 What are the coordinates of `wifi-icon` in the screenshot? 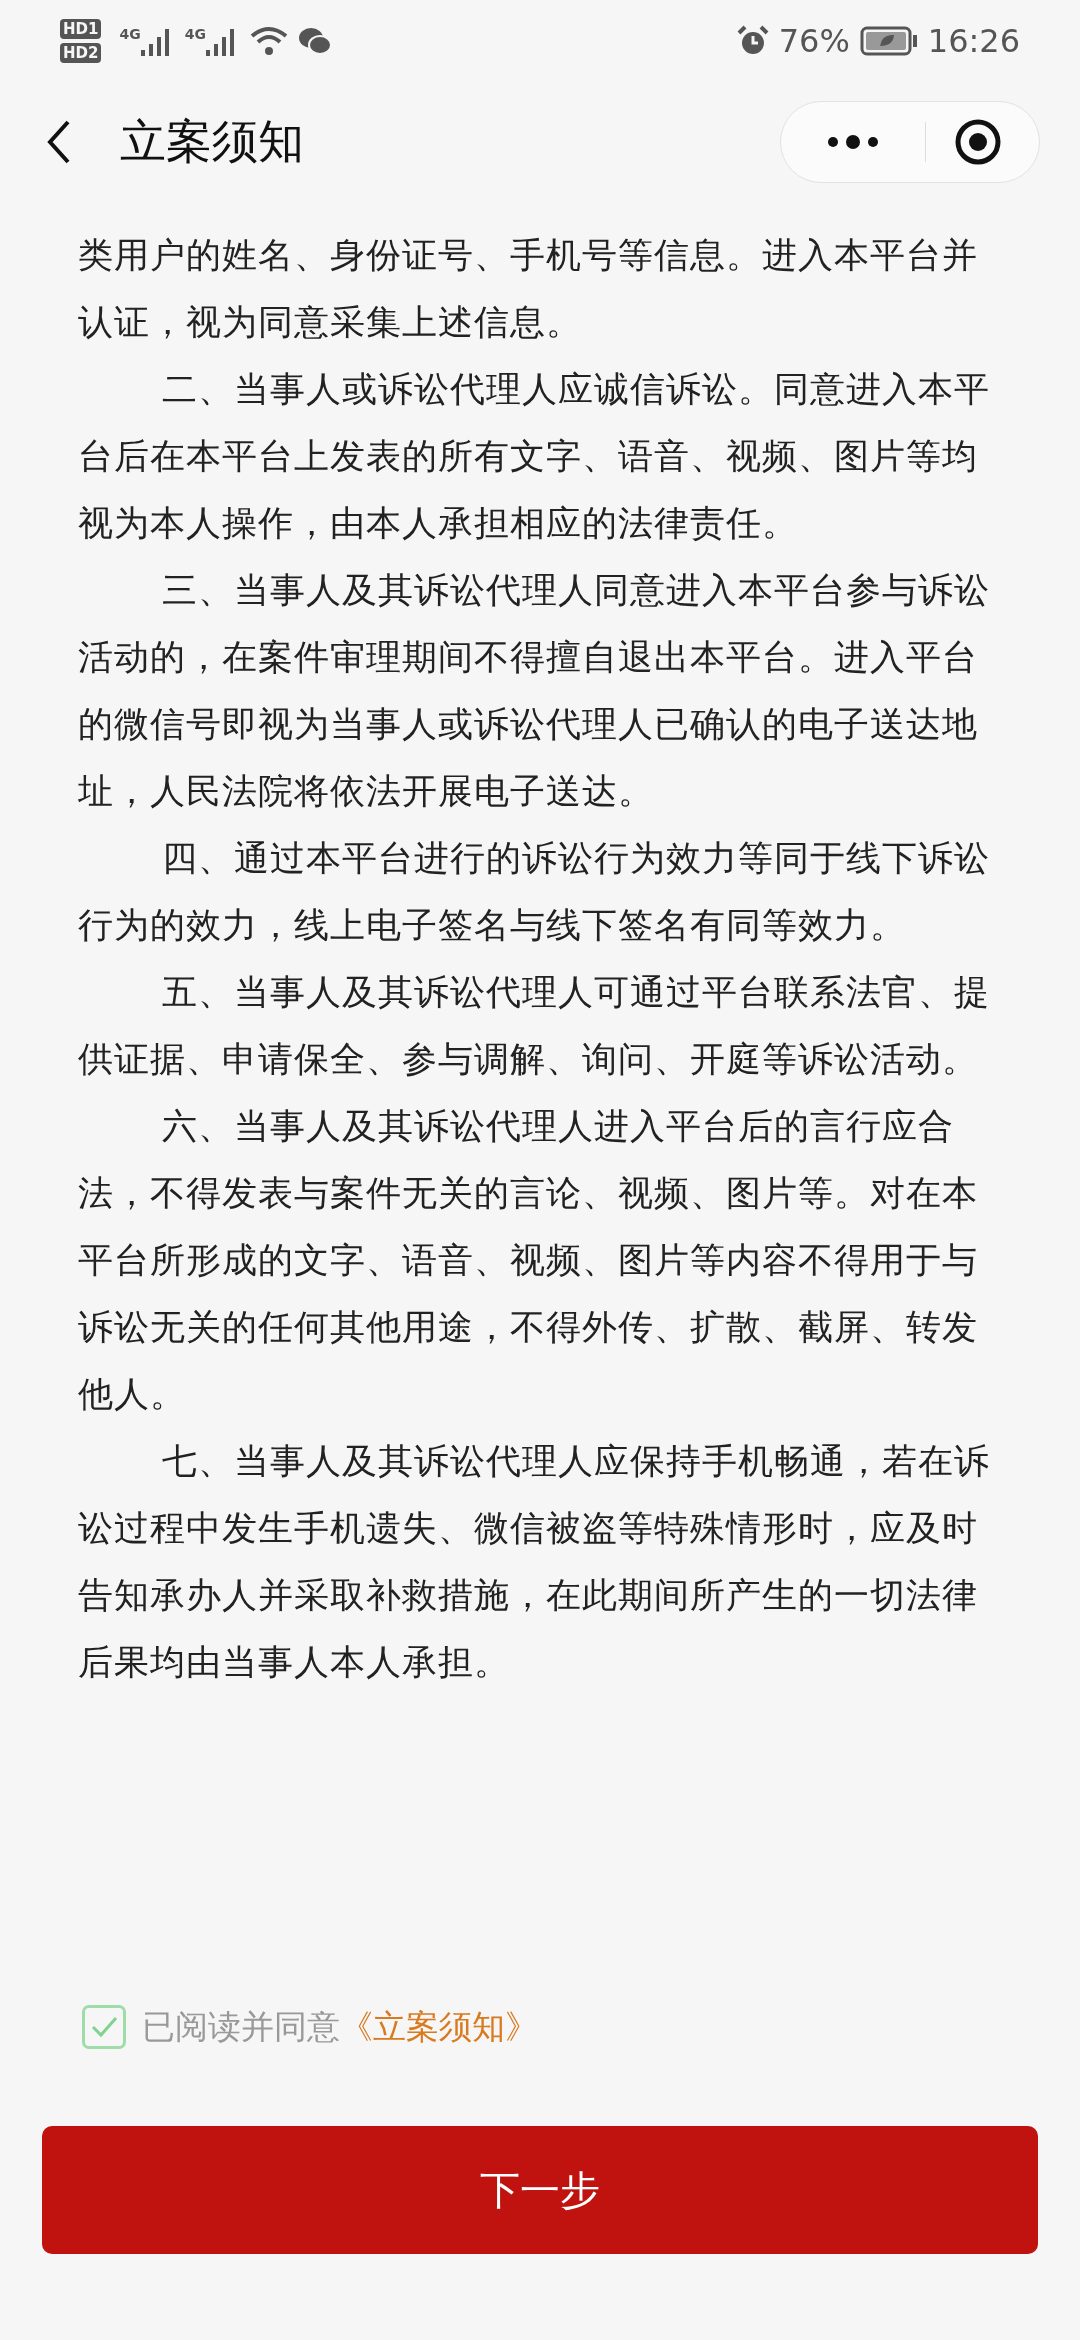 It's located at (268, 41).